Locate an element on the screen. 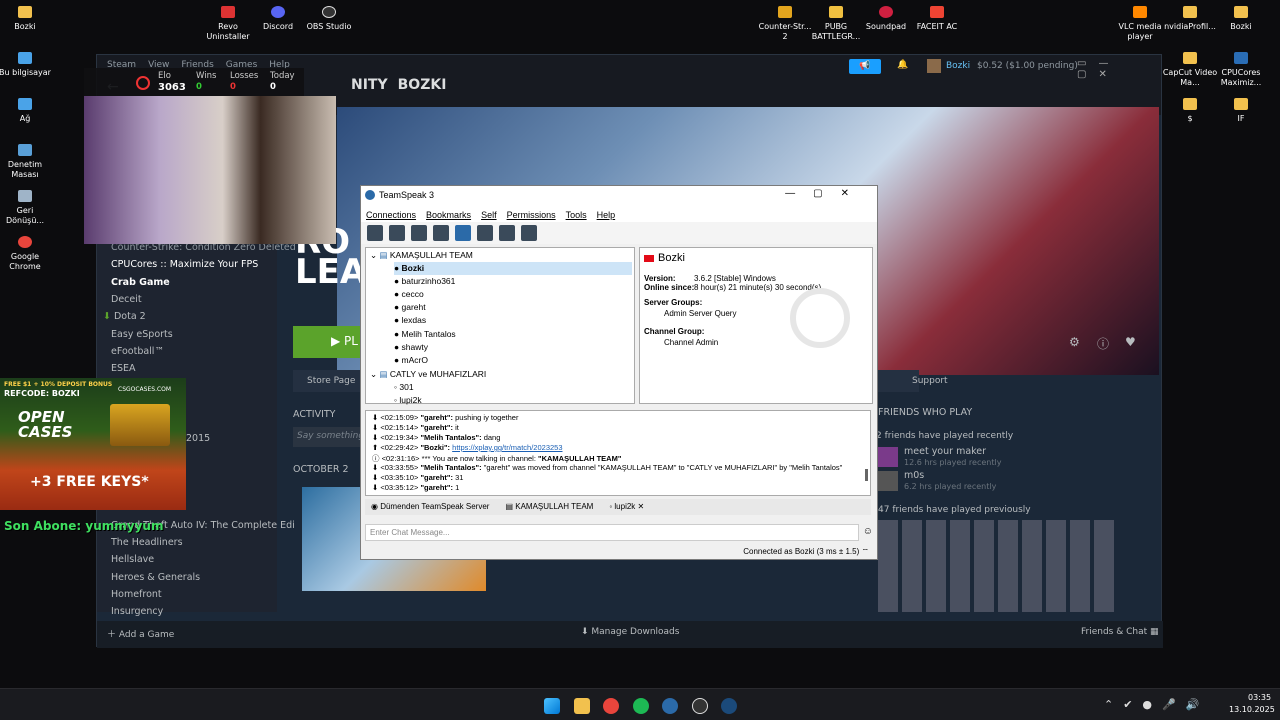  library-item: Deceit is located at coordinates (126, 299).